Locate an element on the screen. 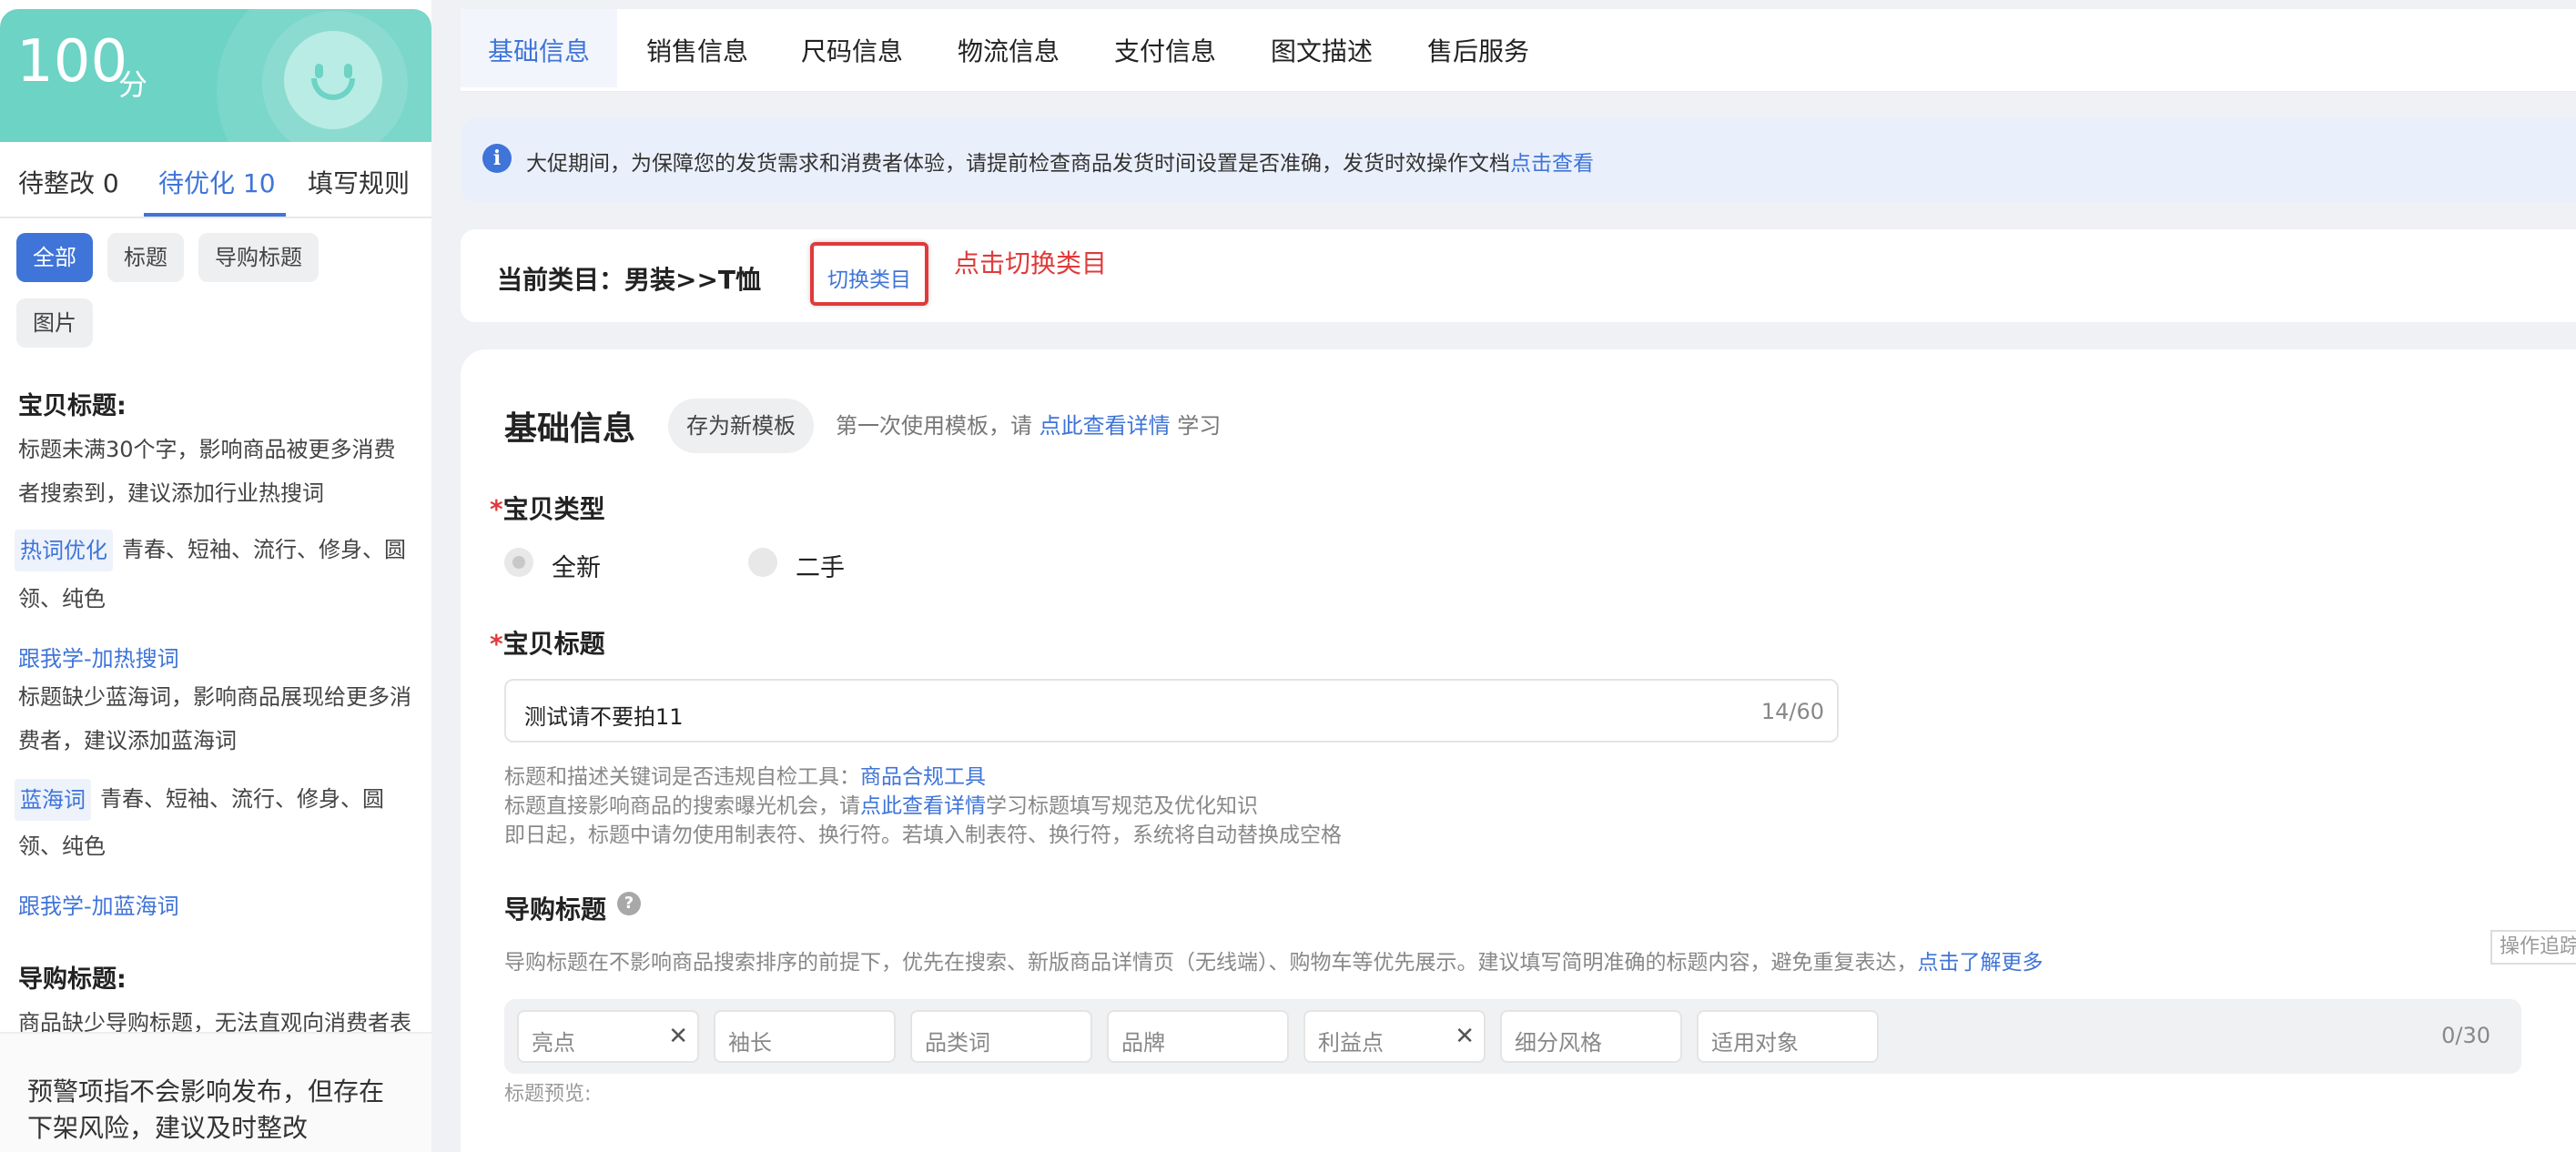  learn-blue-ocean-link: 跟我学-加蓝海词 is located at coordinates (98, 904).